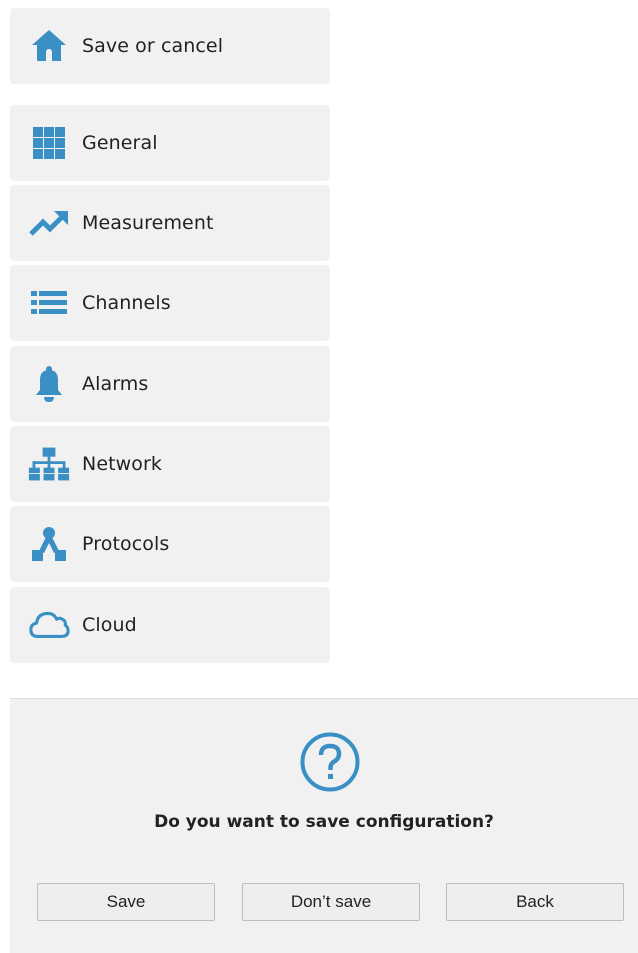 This screenshot has width=638, height=953. Describe the element at coordinates (153, 46) in the screenshot. I see `menu-item-label: Save or cancel` at that location.